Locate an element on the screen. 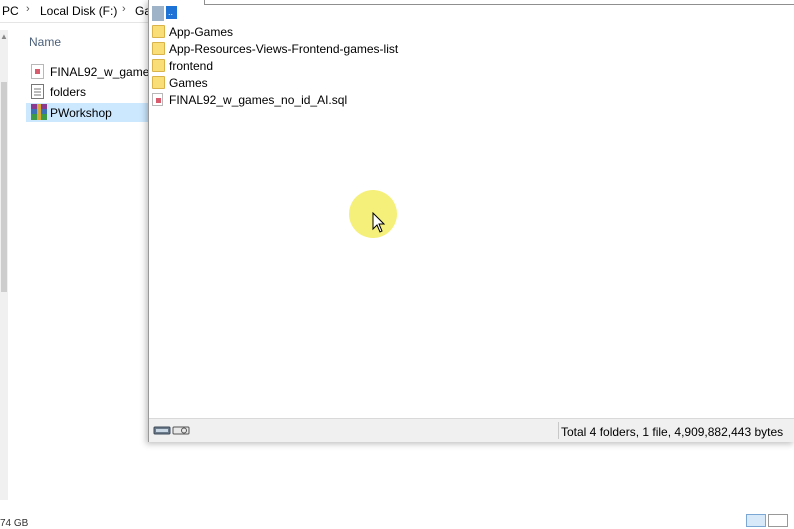 This screenshot has width=794, height=529. mouse-pointer-icon is located at coordinates (379, 222).